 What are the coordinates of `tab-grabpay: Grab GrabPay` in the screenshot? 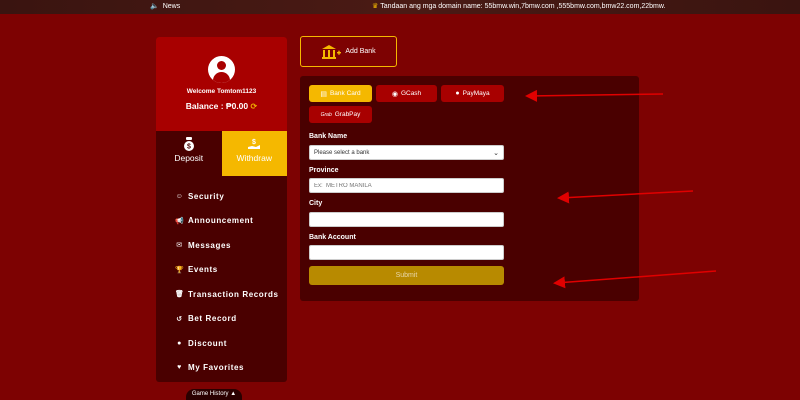 It's located at (340, 114).